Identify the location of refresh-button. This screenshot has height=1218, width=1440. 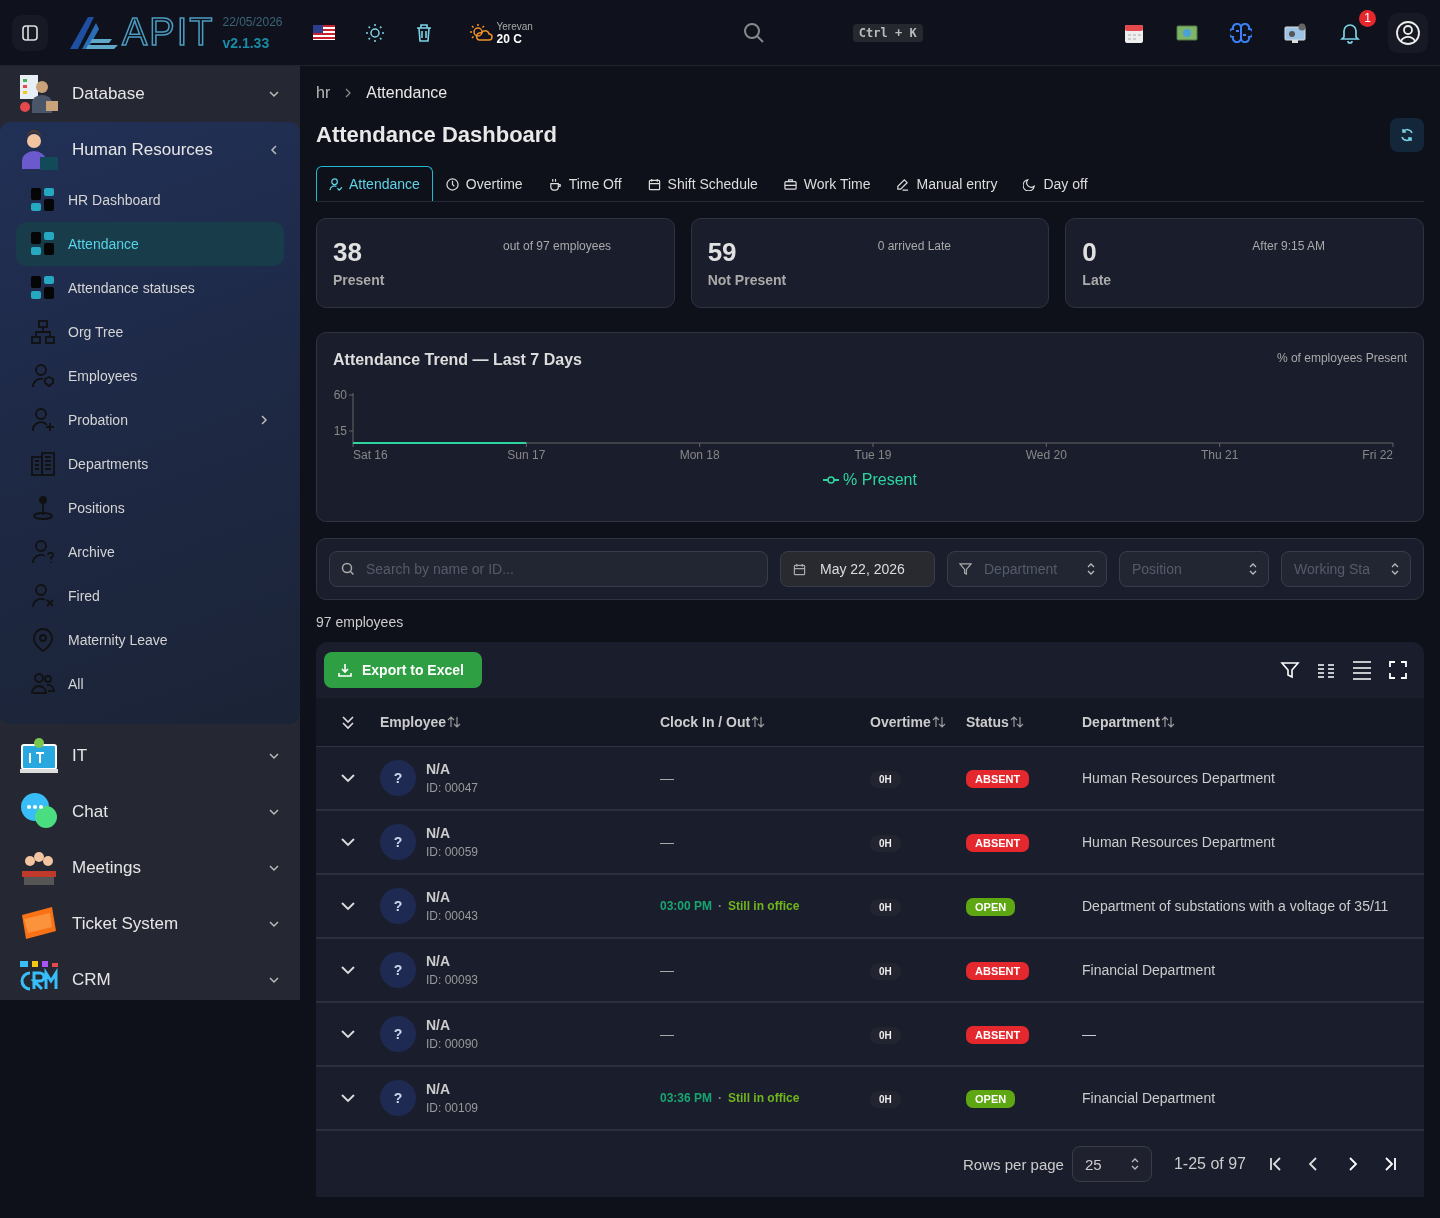
(1407, 135).